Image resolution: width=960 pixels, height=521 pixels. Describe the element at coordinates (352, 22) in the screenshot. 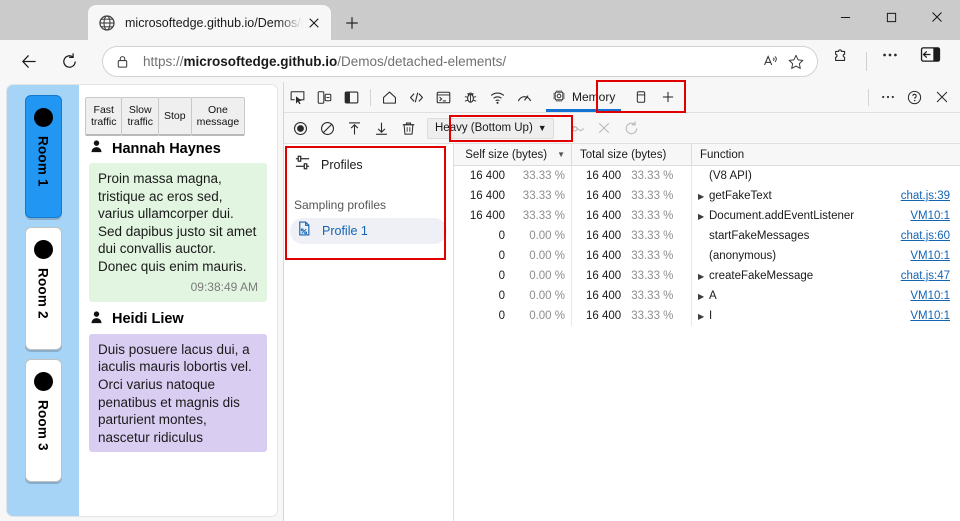

I see `new-tab-button` at that location.